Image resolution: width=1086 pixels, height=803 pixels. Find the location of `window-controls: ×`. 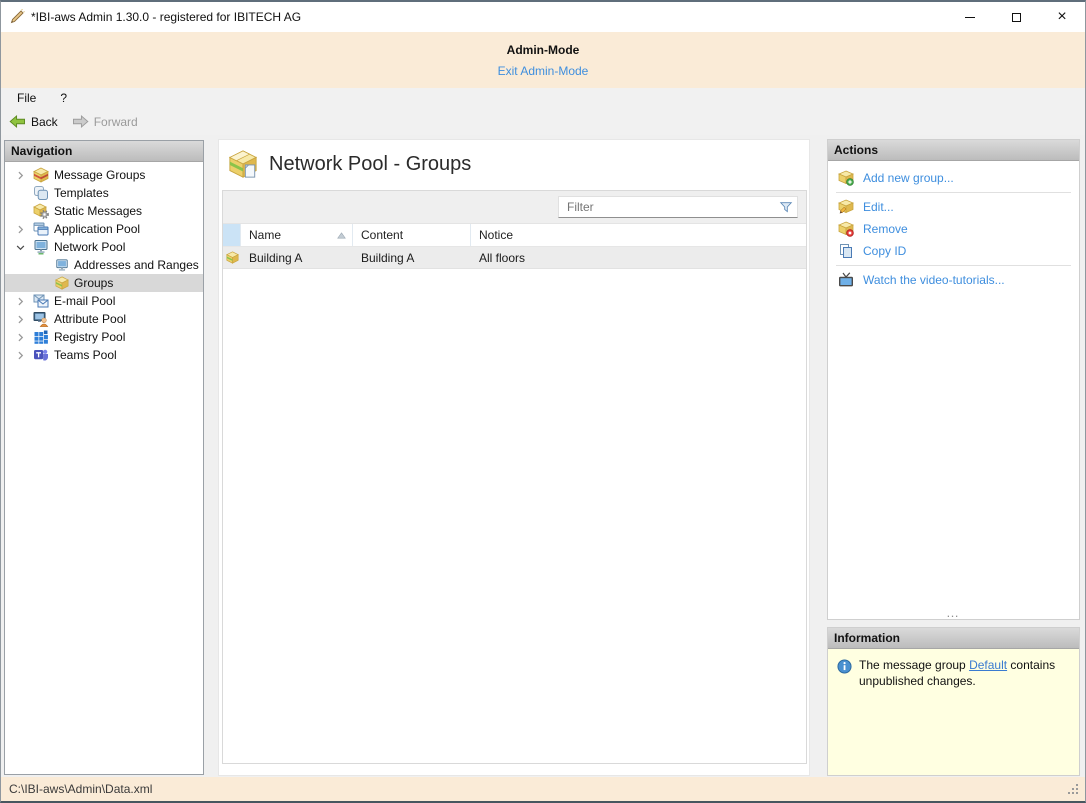

window-controls: × is located at coordinates (1016, 17).